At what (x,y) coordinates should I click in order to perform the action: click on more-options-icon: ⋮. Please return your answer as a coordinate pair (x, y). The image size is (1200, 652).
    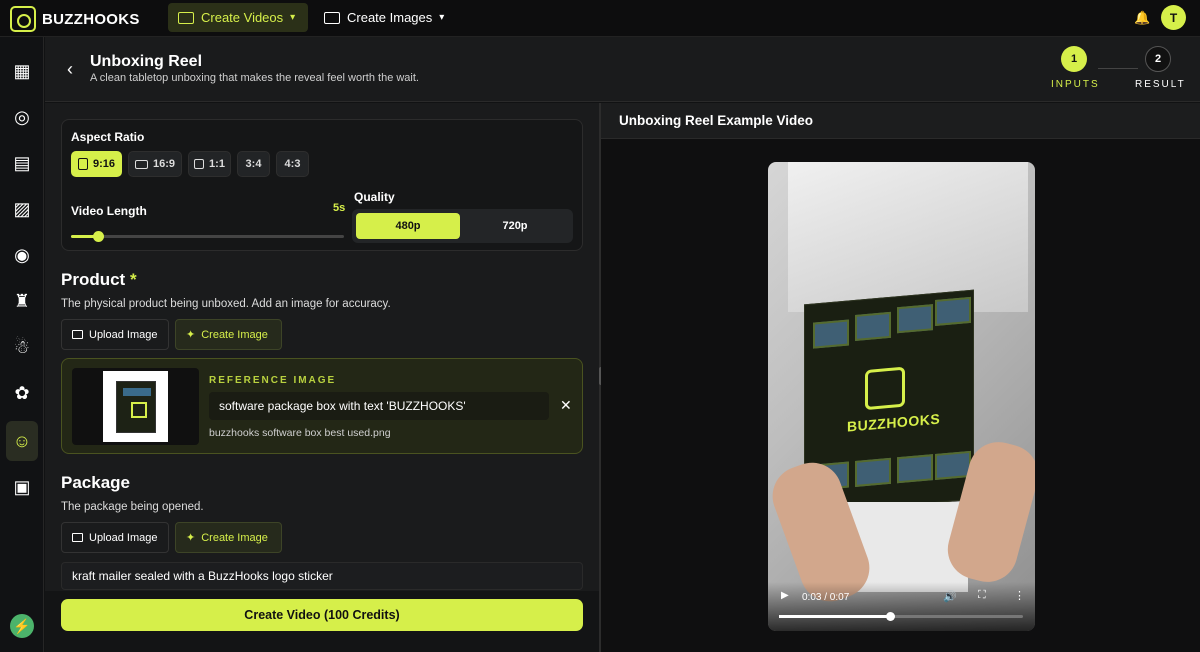
    Looking at the image, I should click on (1019, 595).